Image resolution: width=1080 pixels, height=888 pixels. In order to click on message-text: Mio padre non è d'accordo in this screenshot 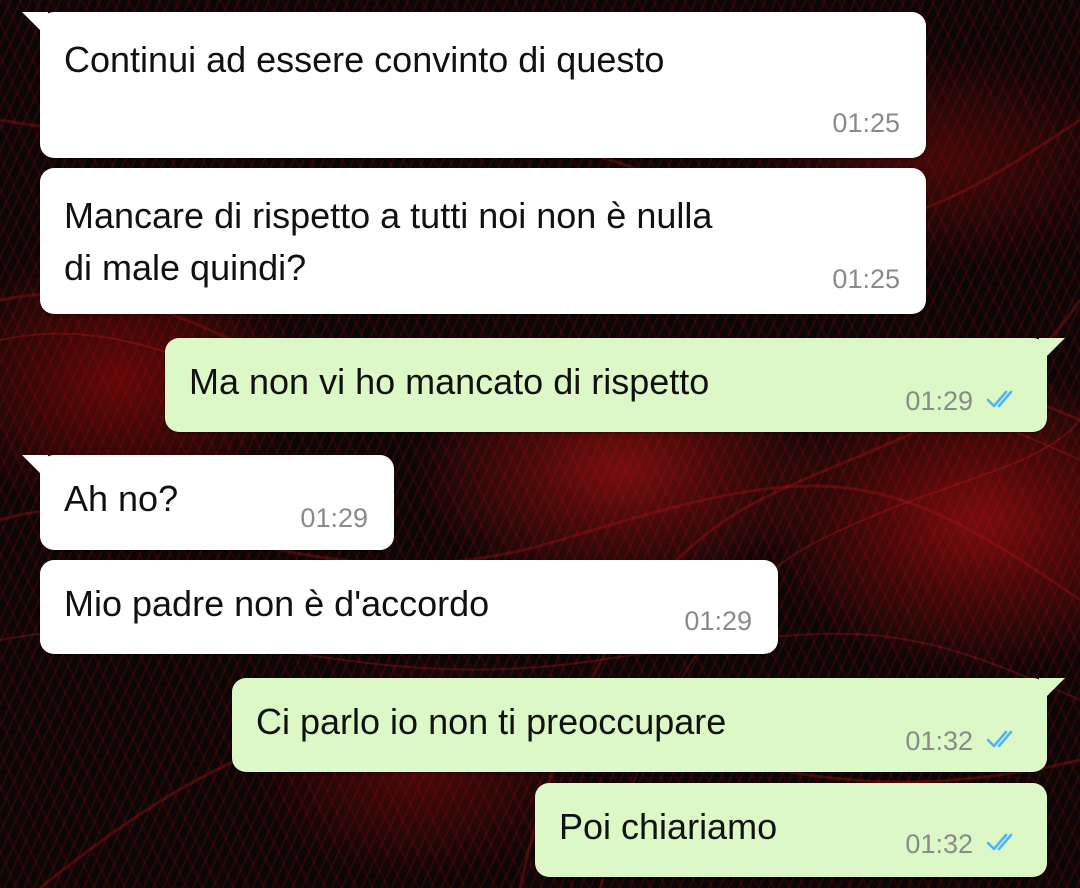, I will do `click(277, 603)`.